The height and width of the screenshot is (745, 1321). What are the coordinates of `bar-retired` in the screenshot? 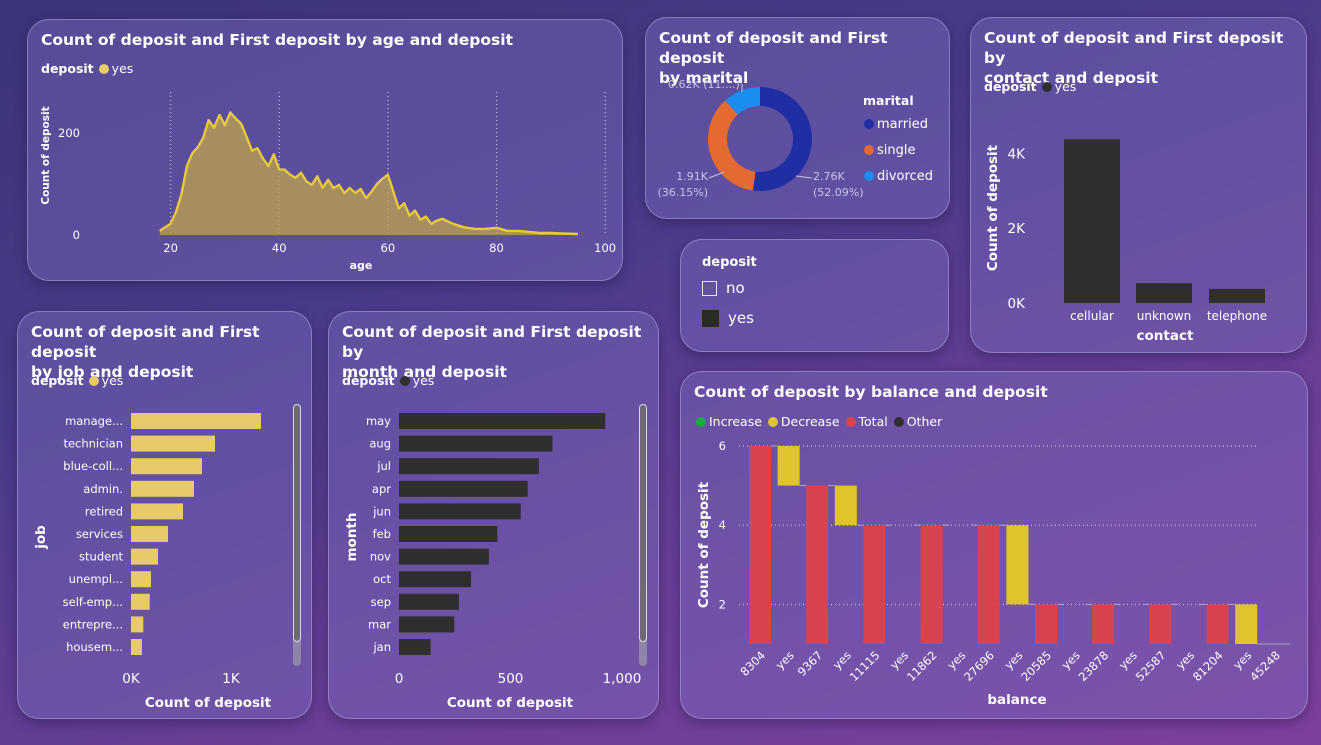 It's located at (157, 511).